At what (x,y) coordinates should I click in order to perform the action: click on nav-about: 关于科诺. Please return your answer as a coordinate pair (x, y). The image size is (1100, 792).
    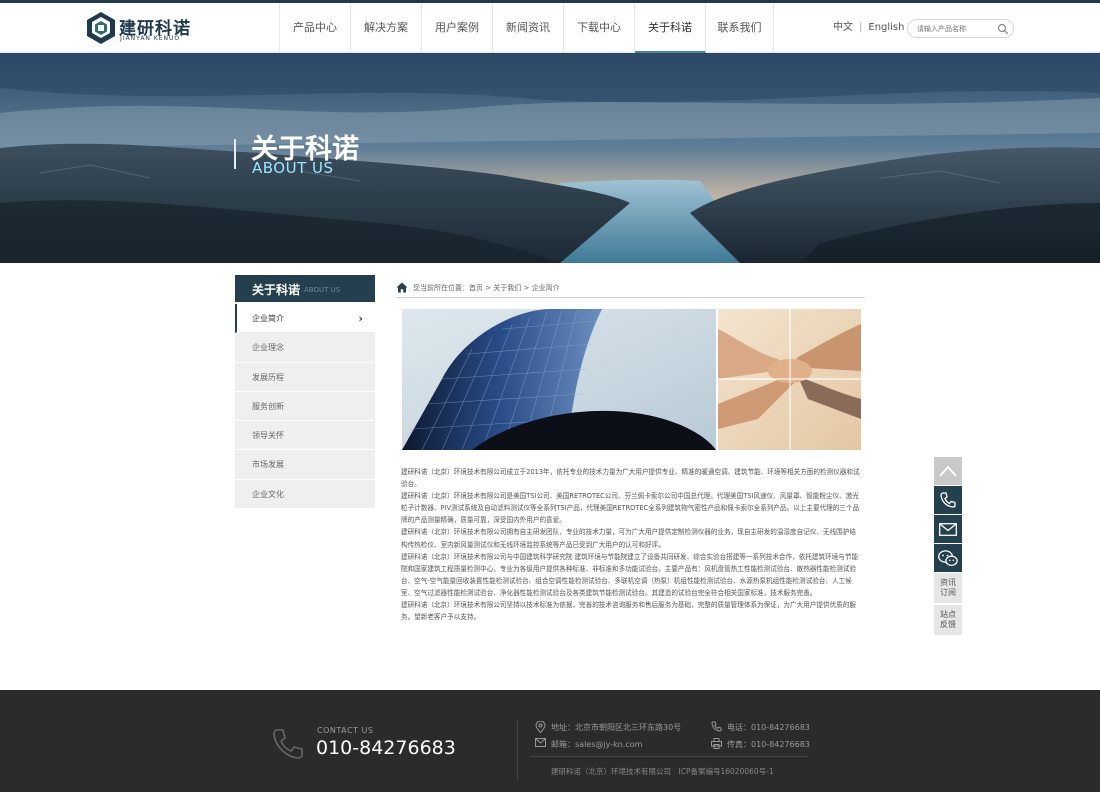
    Looking at the image, I should click on (670, 28).